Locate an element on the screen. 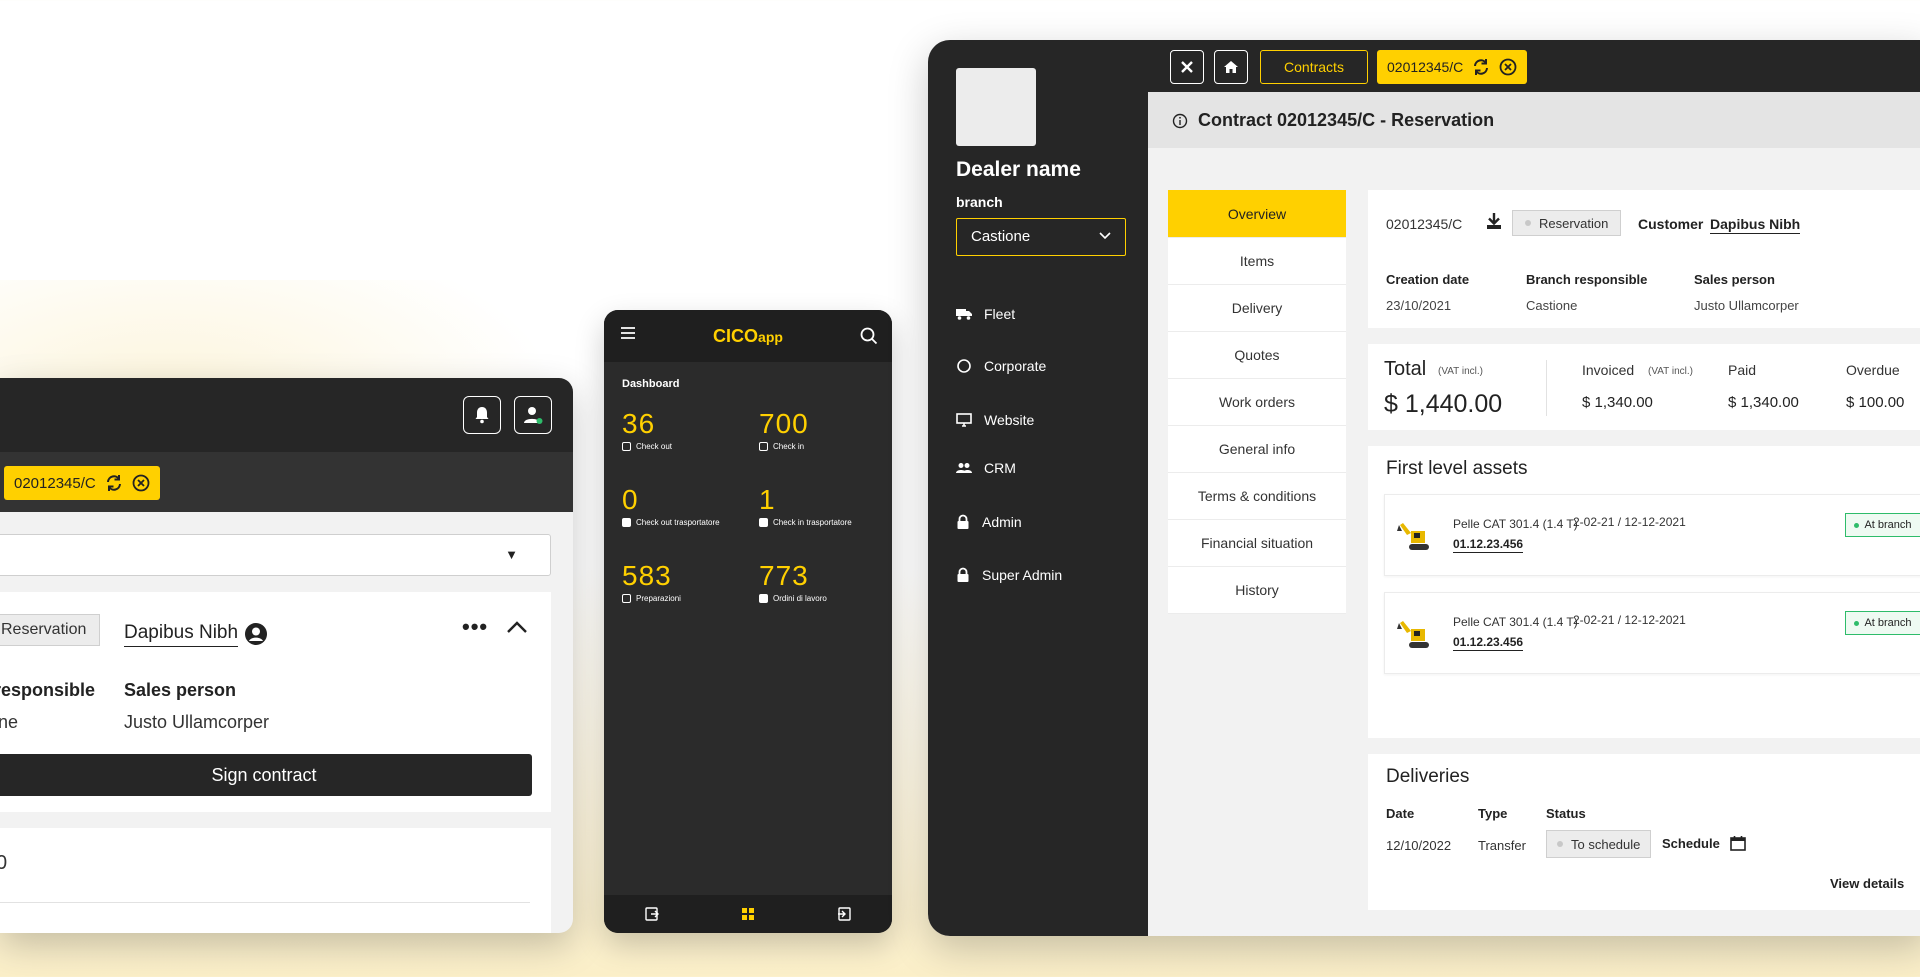 The width and height of the screenshot is (1920, 977). type-column-header: Type is located at coordinates (1493, 813).